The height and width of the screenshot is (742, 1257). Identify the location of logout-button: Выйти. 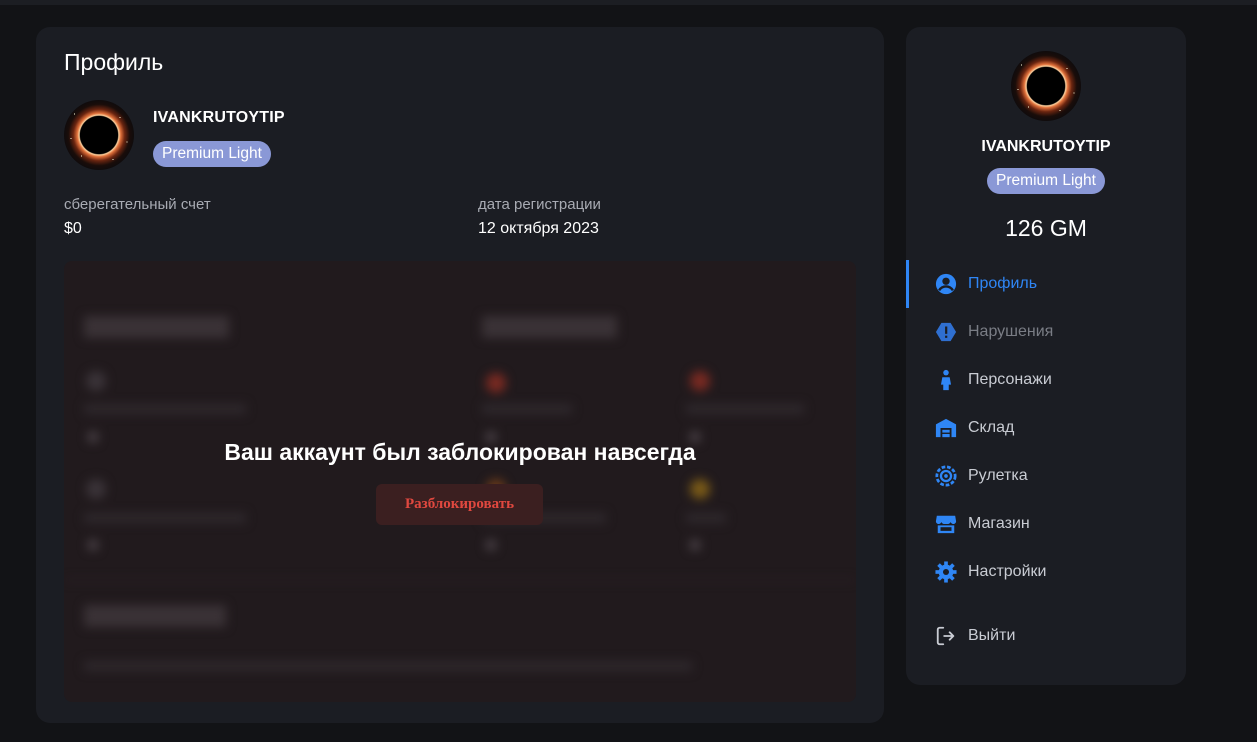
(1046, 636).